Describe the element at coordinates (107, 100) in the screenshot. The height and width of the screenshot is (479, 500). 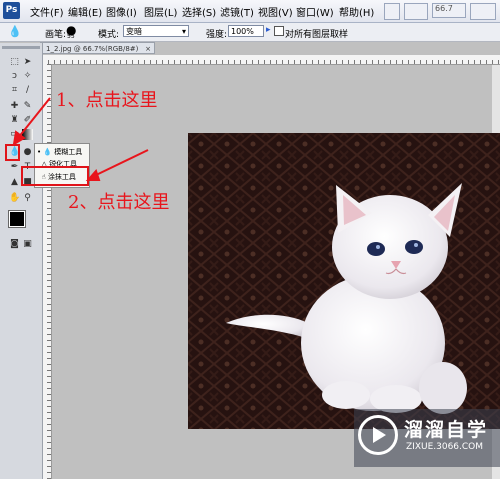
I see `annotation-step1: 1、点击这里` at that location.